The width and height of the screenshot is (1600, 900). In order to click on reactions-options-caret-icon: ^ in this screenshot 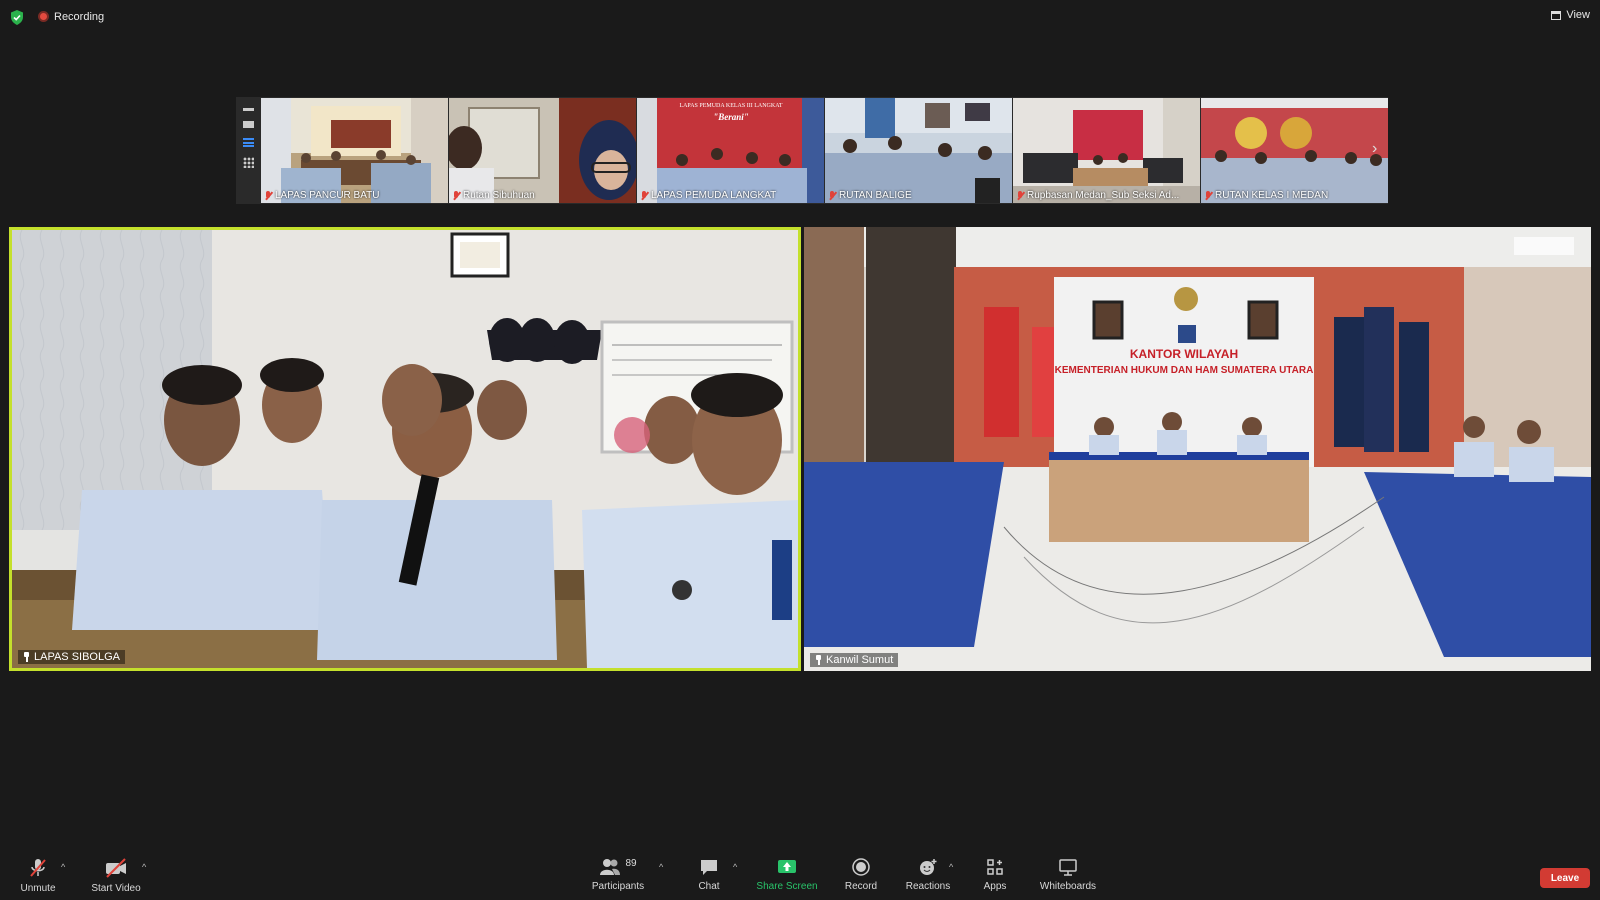, I will do `click(951, 867)`.